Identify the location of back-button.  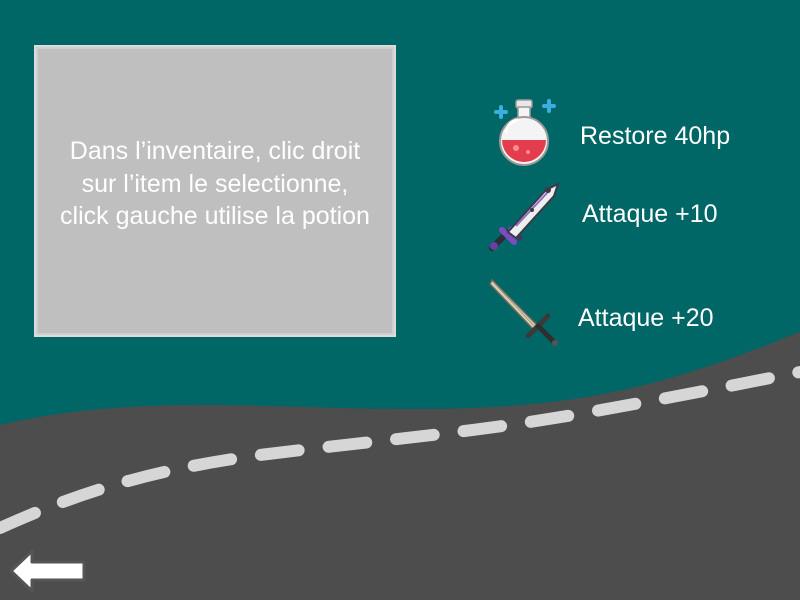
(48, 571).